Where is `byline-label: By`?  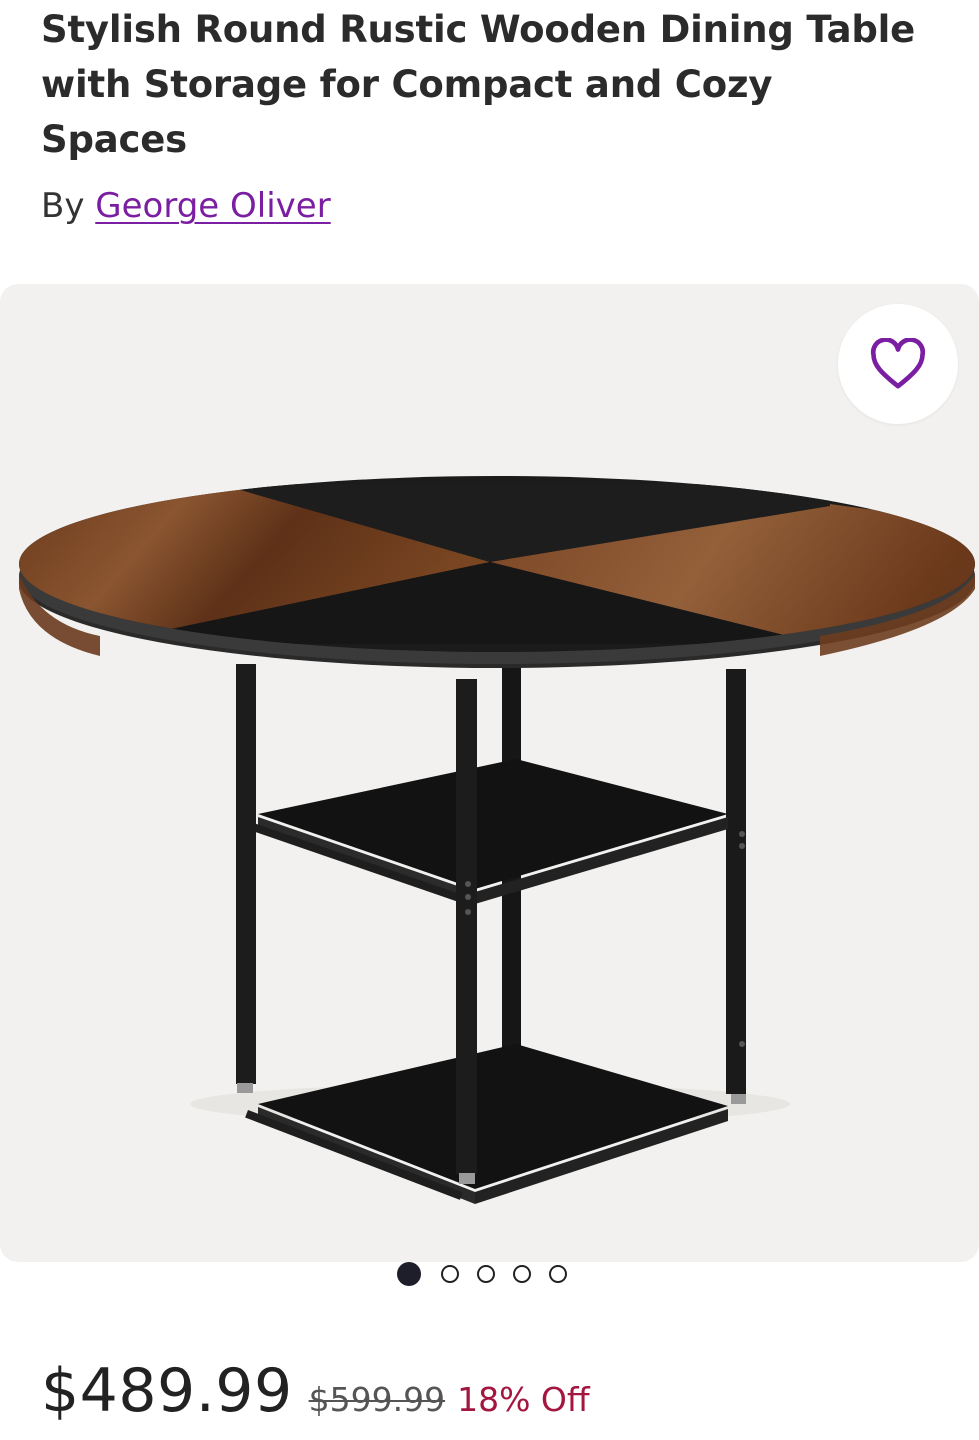
byline-label: By is located at coordinates (63, 206).